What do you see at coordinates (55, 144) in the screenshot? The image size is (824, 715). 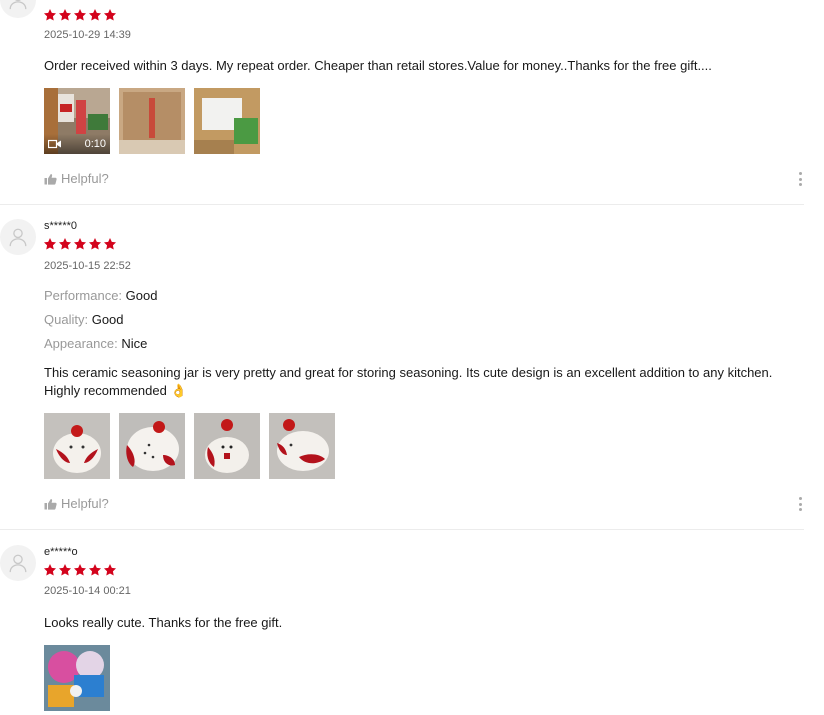 I see `video-camera-icon` at bounding box center [55, 144].